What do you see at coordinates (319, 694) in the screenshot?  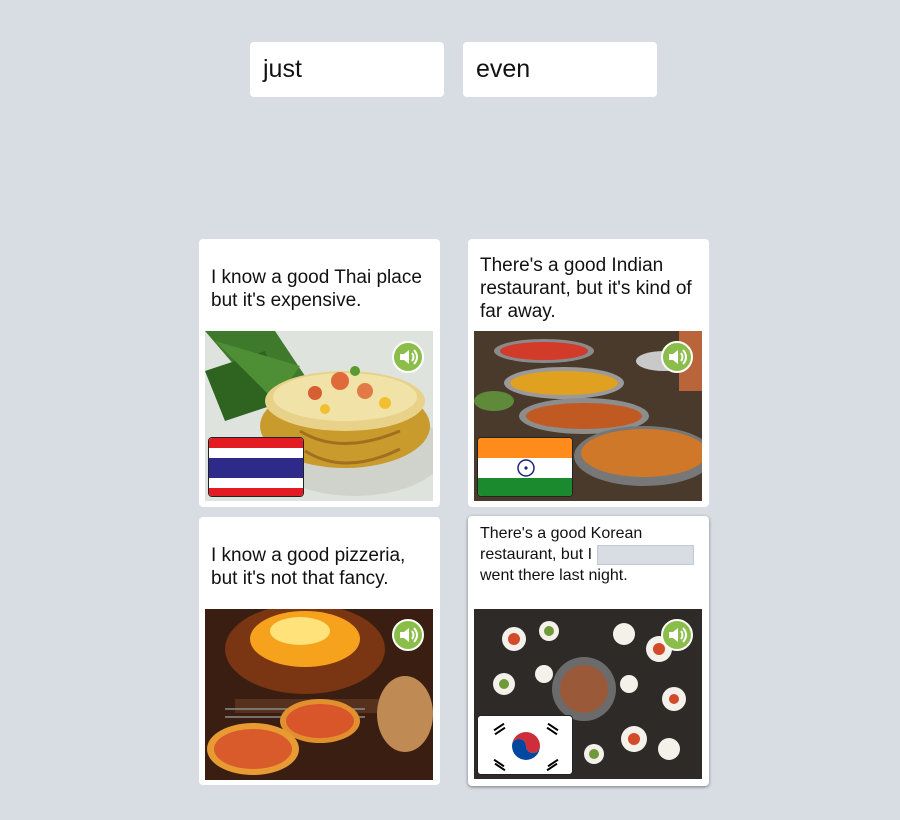 I see `pizza-image` at bounding box center [319, 694].